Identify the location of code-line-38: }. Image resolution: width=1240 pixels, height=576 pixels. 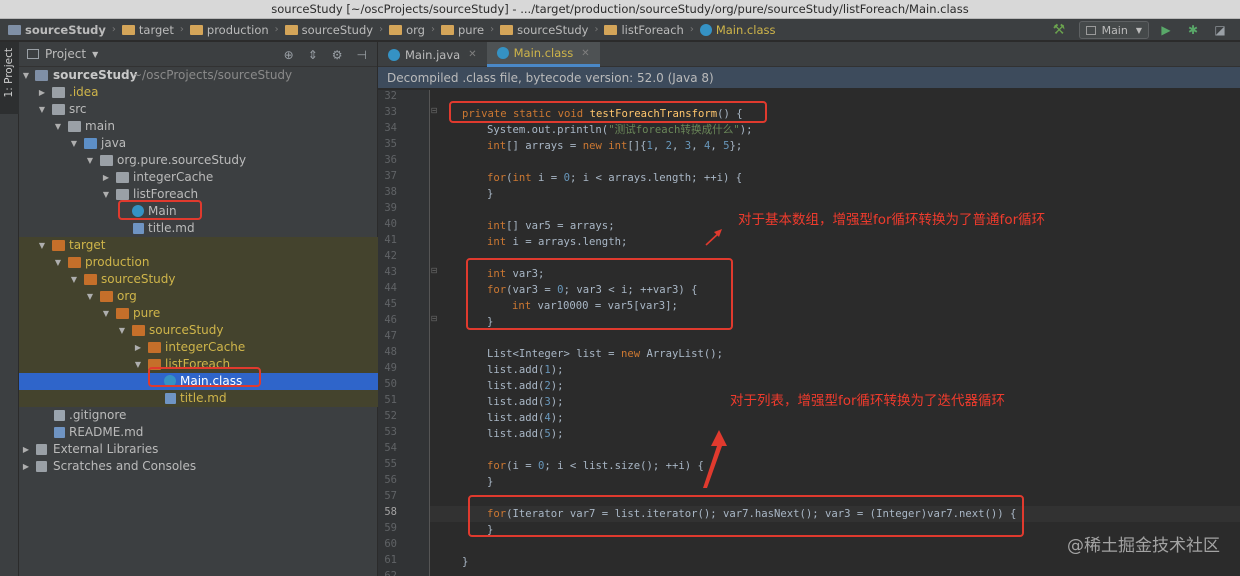
(490, 194).